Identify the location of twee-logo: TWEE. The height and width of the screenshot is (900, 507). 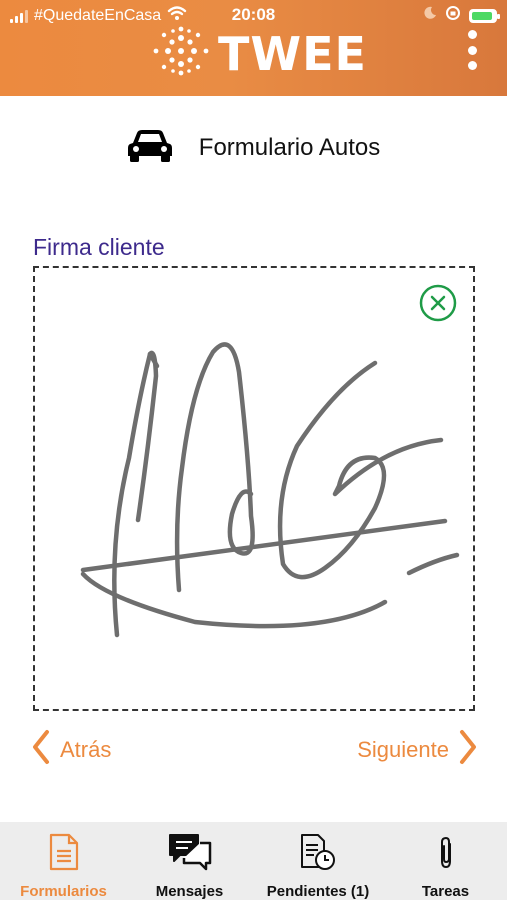
(258, 53).